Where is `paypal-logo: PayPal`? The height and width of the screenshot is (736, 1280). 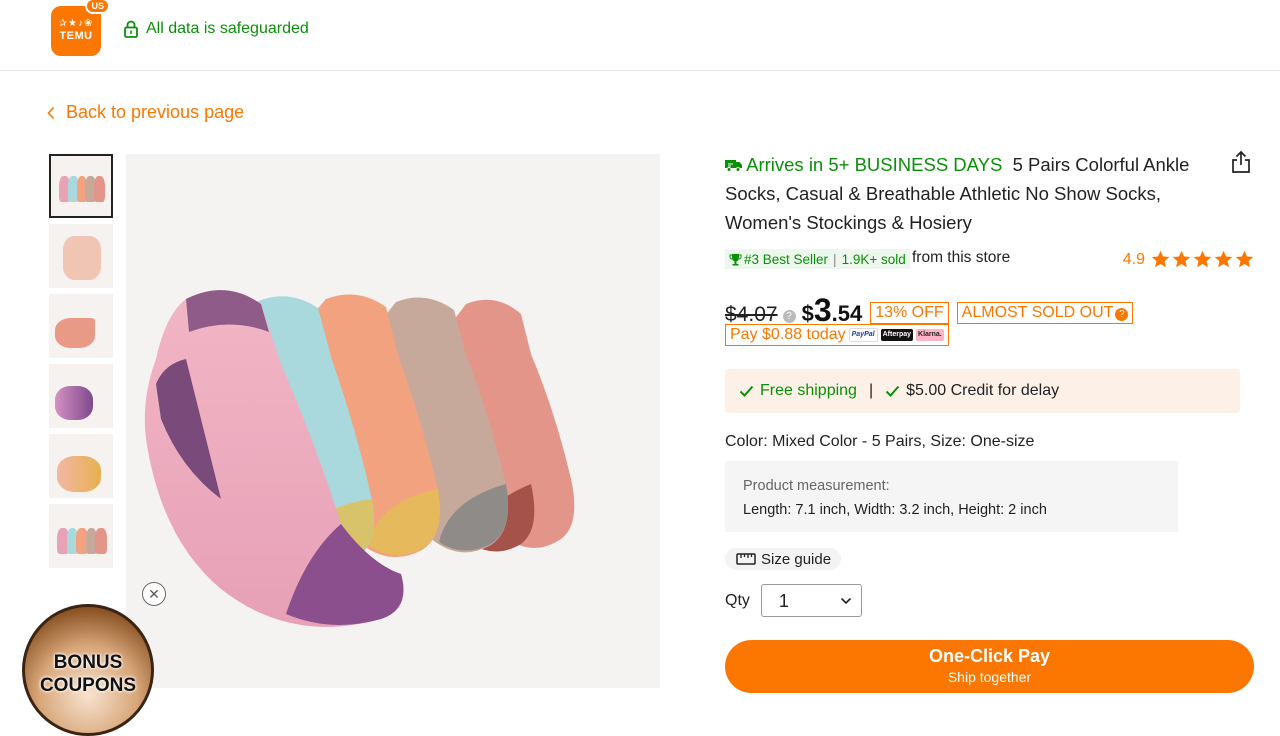
paypal-logo: PayPal is located at coordinates (863, 335).